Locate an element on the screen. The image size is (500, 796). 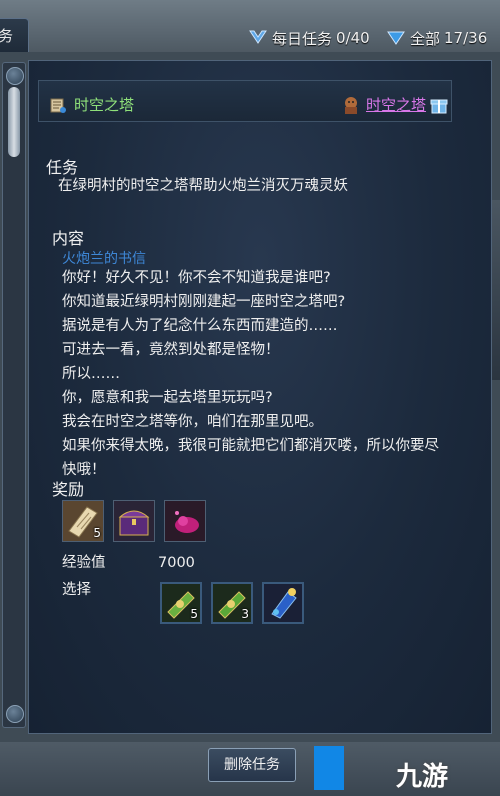
quest-title-text: 时空之塔 is located at coordinates (104, 105).